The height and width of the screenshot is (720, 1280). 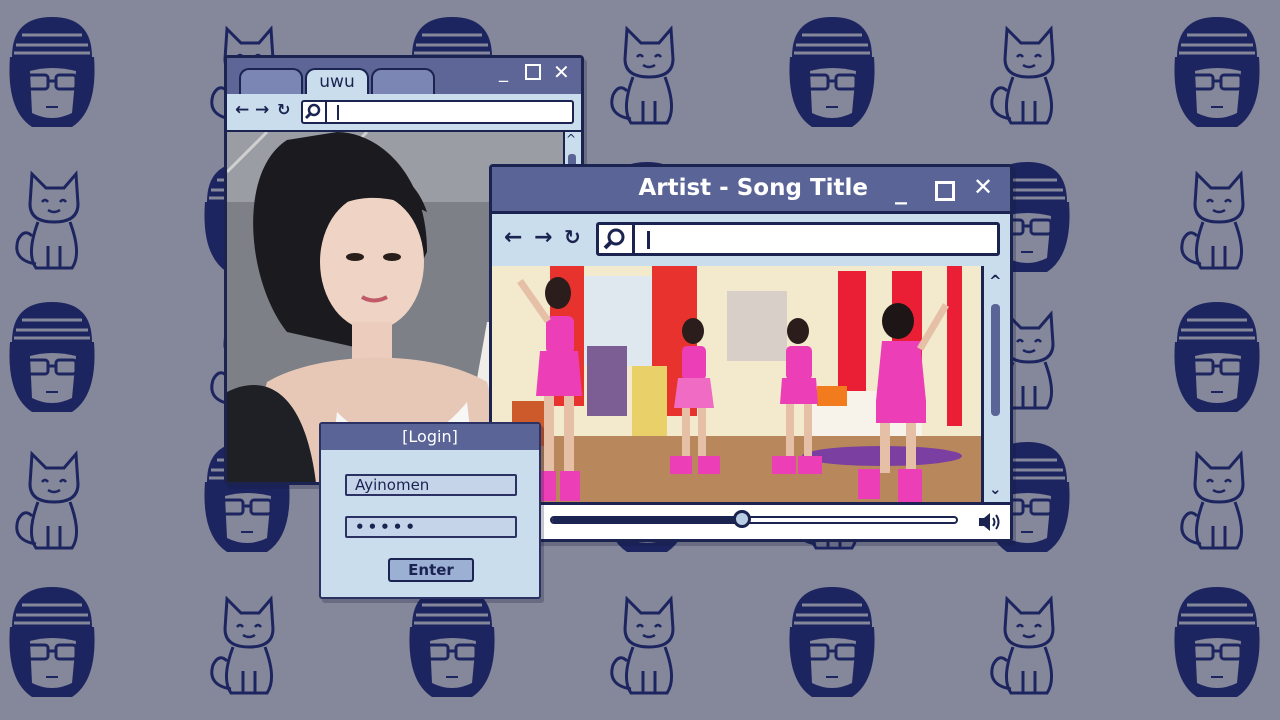 I want to click on volume-icon, so click(x=990, y=522).